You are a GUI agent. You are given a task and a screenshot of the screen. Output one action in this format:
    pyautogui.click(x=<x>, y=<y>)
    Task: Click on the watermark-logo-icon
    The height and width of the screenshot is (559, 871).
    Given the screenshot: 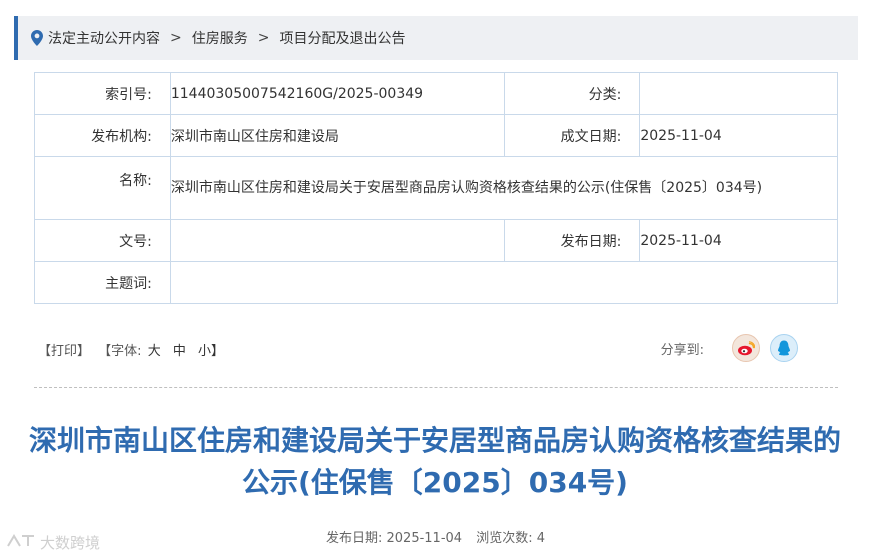 What is the action you would take?
    pyautogui.click(x=21, y=543)
    